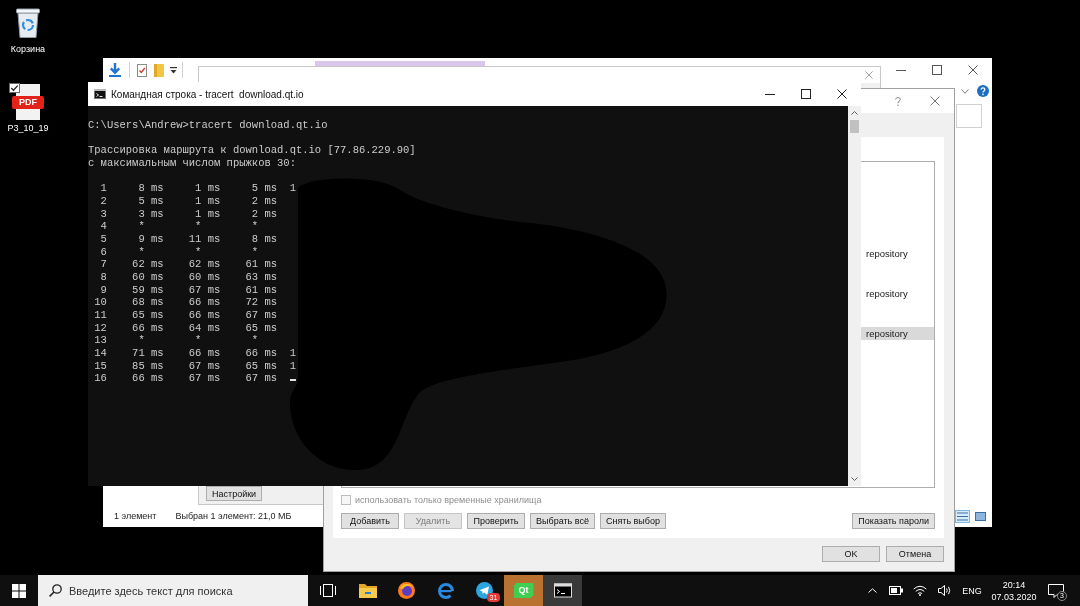  Describe the element at coordinates (185, 327) in the screenshot. I see `console-line: 12 66 ms 64 ms 65 ms` at that location.